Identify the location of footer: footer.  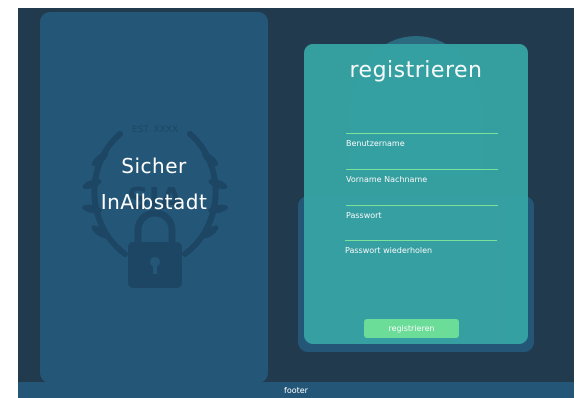
(296, 390).